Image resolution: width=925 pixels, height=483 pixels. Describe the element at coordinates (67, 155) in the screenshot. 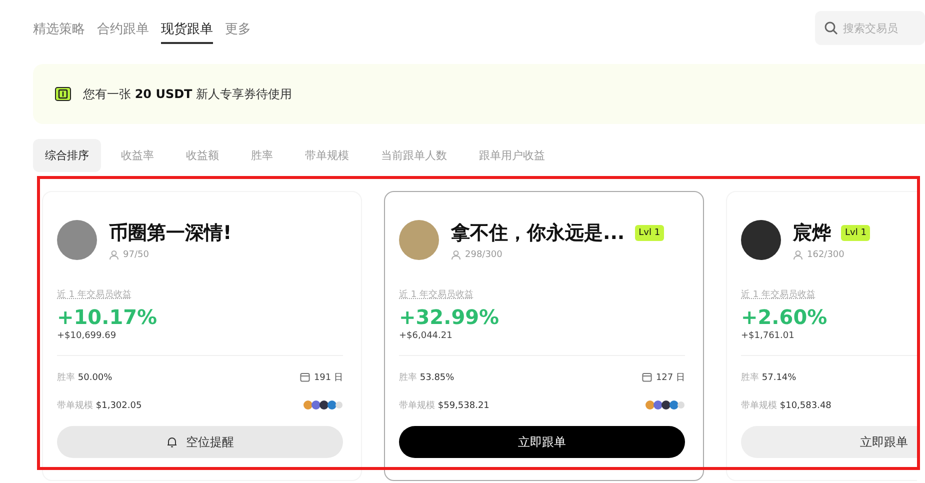

I see `sort-tab: 综合排序` at that location.